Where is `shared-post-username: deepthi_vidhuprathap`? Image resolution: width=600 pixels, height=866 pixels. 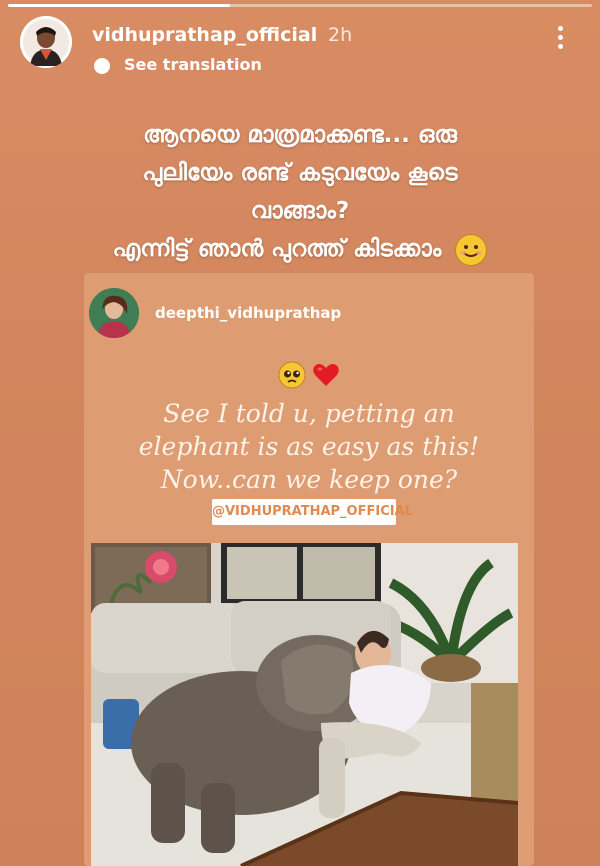
shared-post-username: deepthi_vidhuprathap is located at coordinates (248, 313).